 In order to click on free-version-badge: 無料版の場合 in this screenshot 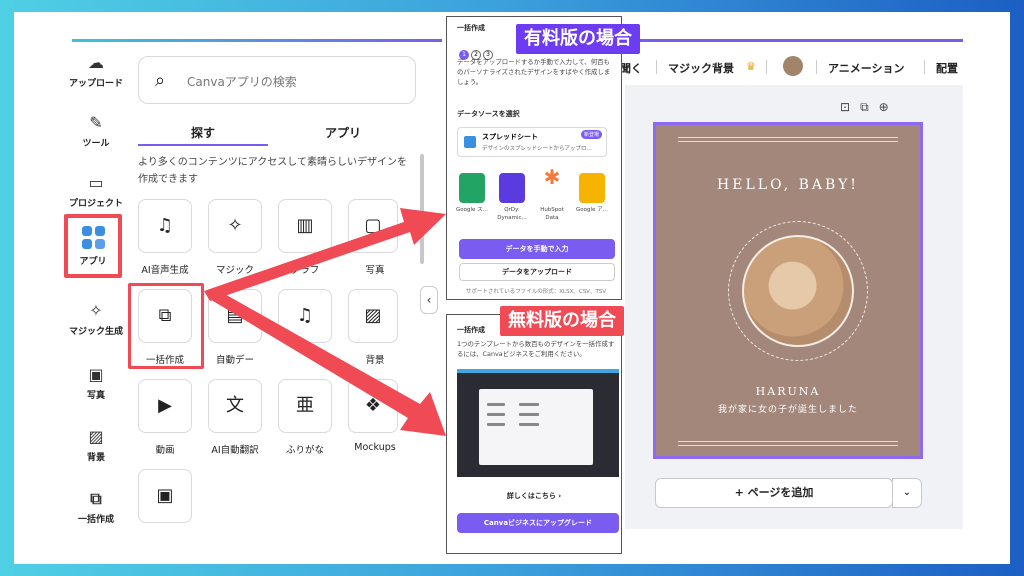, I will do `click(562, 321)`.